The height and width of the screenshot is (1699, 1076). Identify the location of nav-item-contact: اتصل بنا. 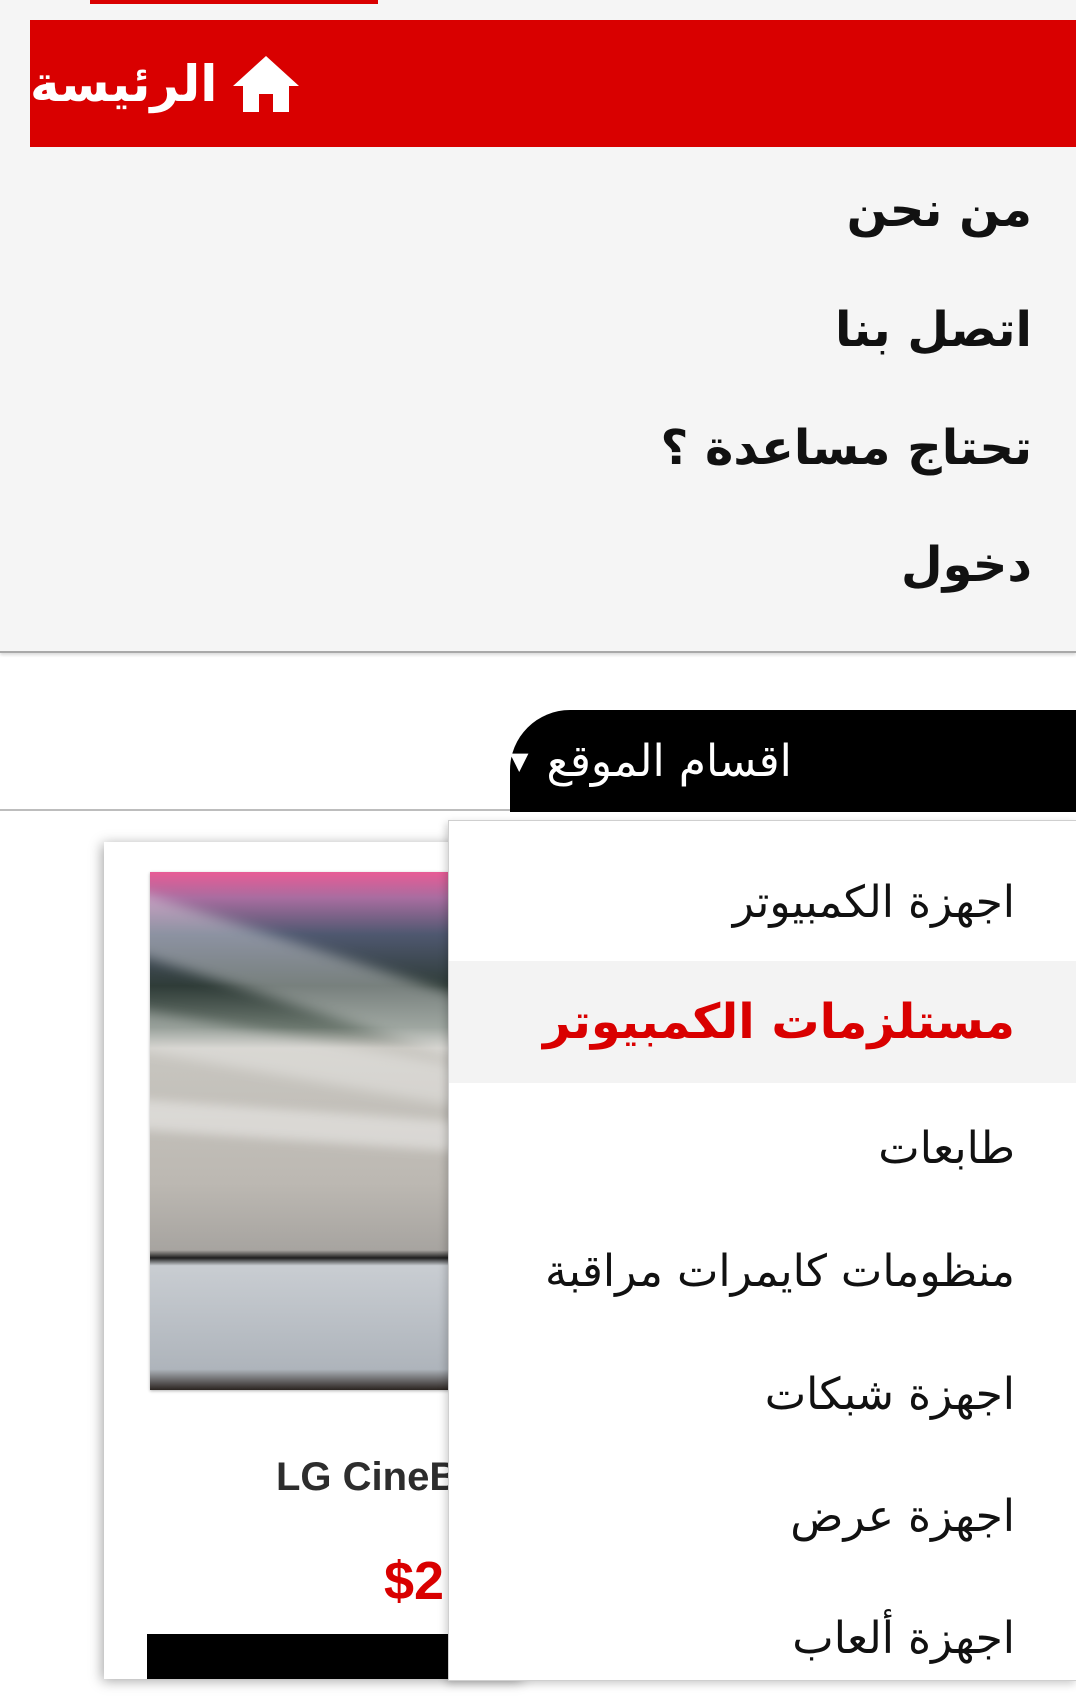
(933, 330).